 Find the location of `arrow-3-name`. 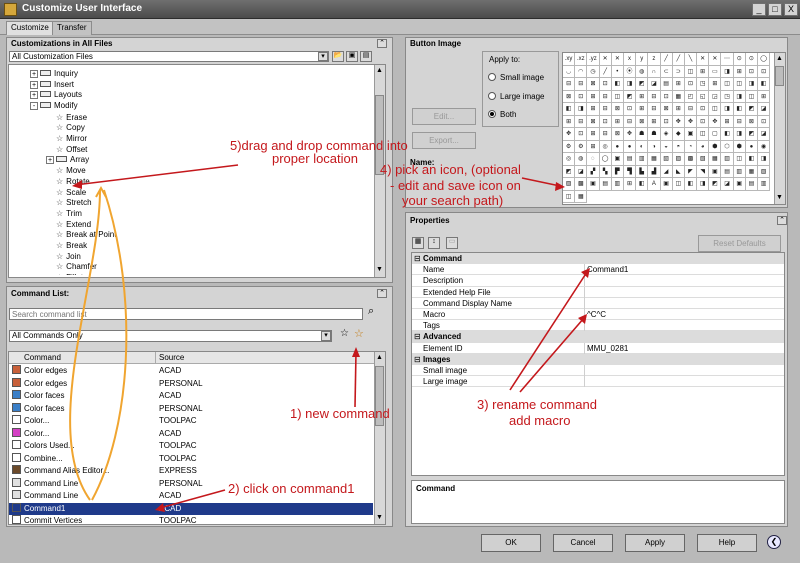

arrow-3-name is located at coordinates (548, 331).